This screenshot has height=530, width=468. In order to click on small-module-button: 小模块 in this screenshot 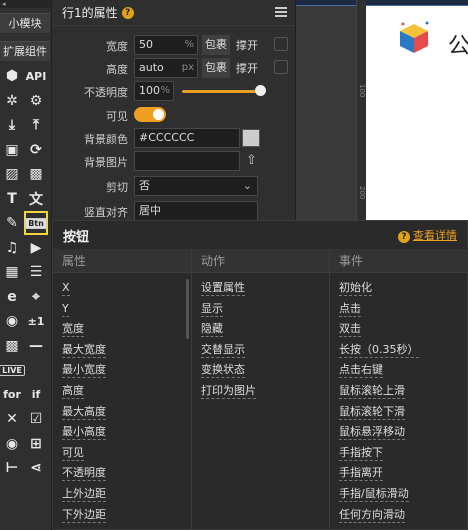, I will do `click(25, 23)`.